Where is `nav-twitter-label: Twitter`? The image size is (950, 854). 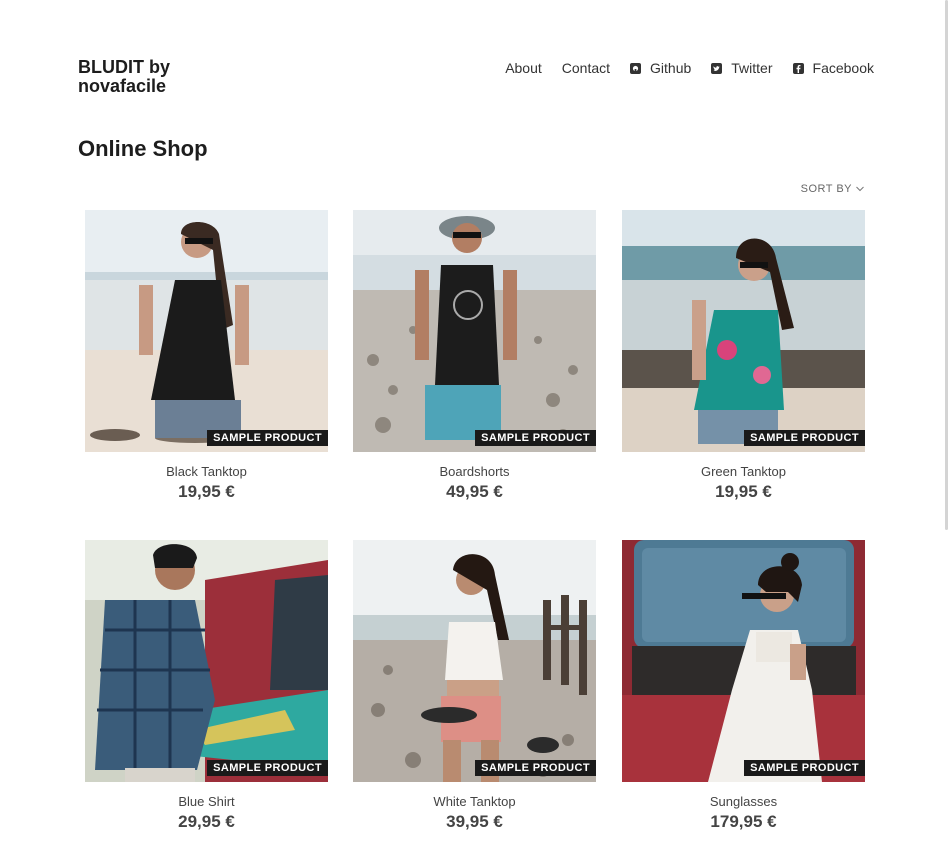
nav-twitter-label: Twitter is located at coordinates (752, 68).